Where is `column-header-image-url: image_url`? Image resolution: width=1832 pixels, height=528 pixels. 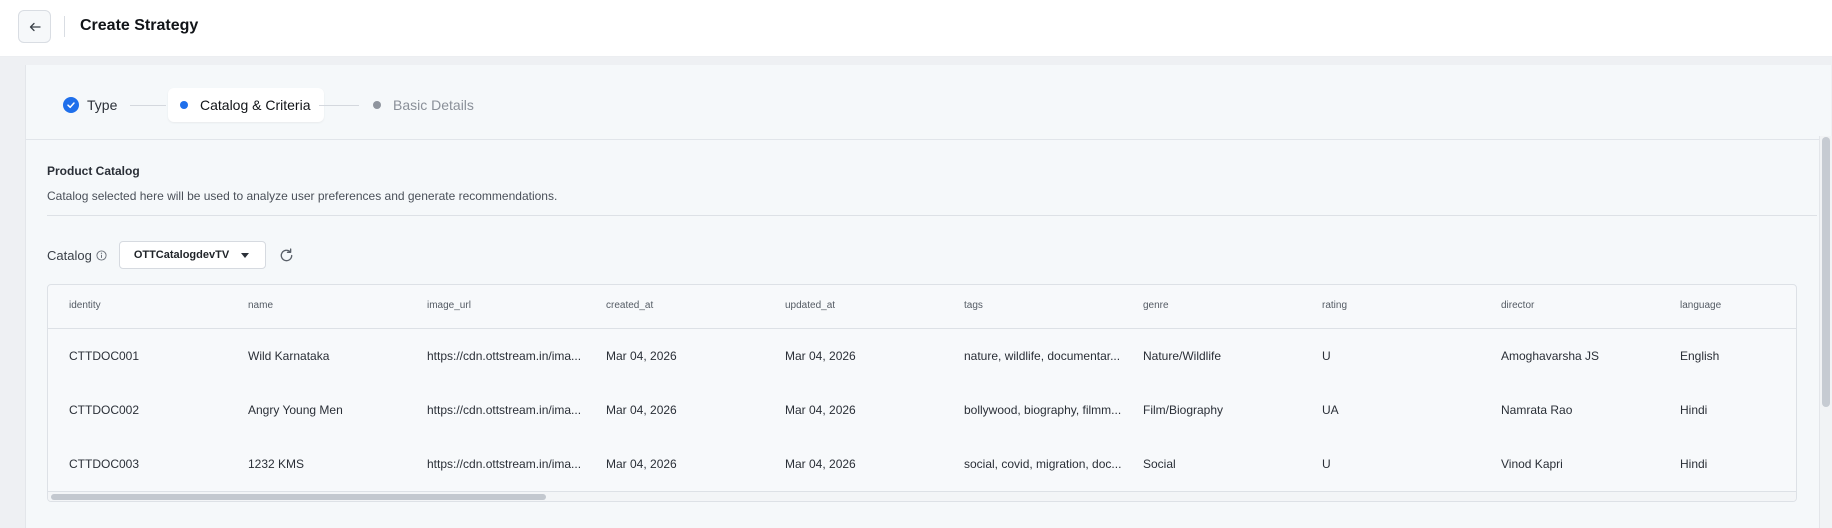
column-header-image-url: image_url is located at coordinates (449, 305).